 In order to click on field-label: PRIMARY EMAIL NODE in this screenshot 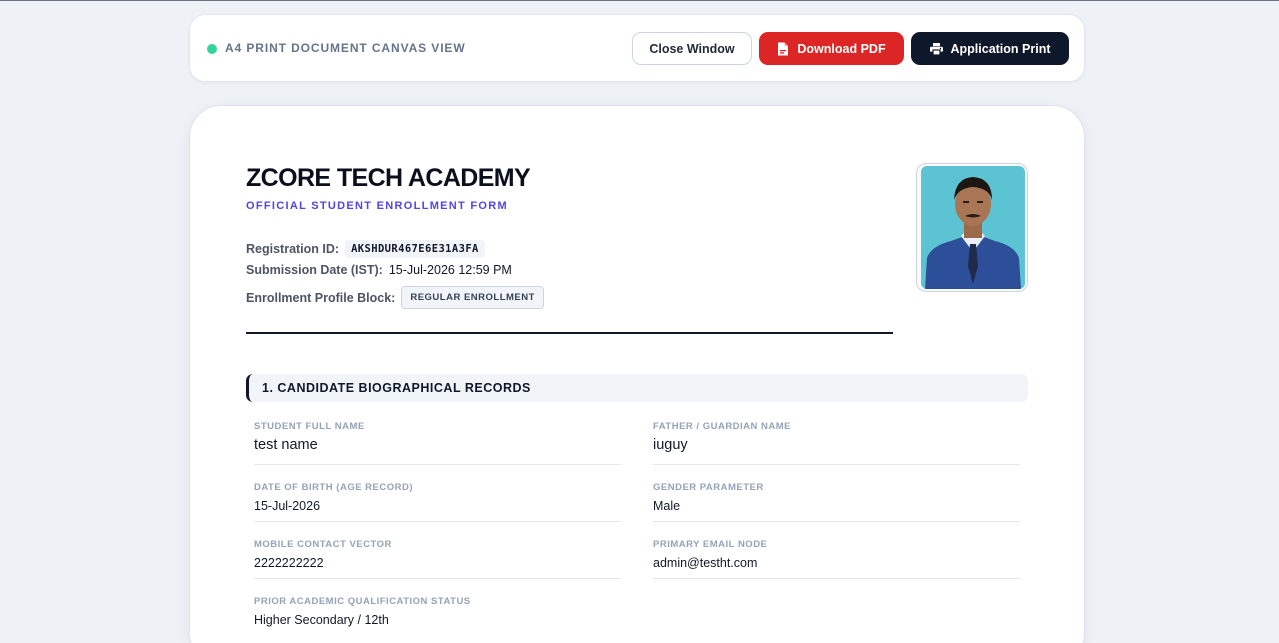, I will do `click(710, 544)`.